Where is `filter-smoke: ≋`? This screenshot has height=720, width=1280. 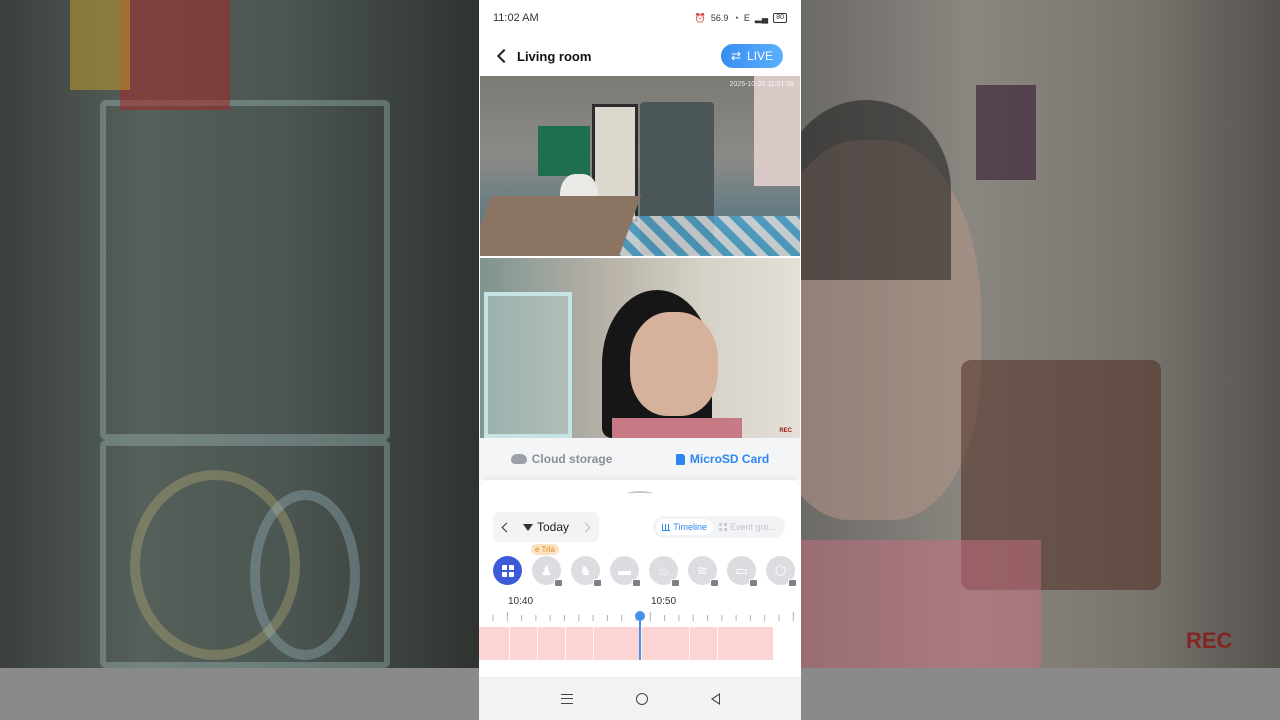
filter-smoke: ≋ is located at coordinates (703, 571).